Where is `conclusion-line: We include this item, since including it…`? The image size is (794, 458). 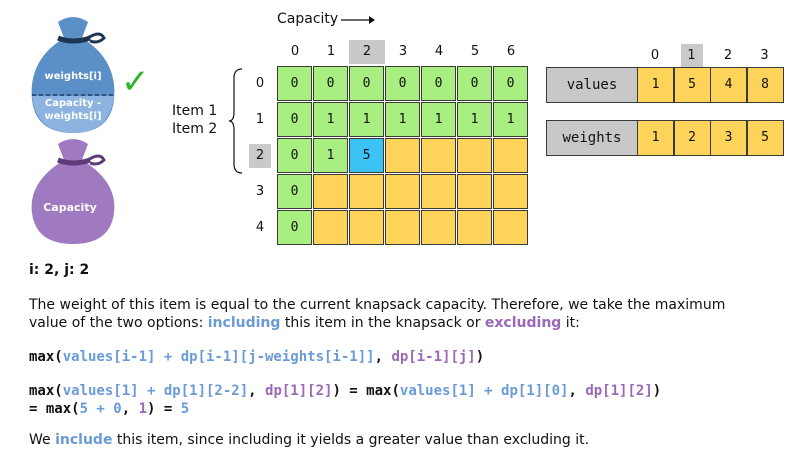
conclusion-line: We include this item, since including it… is located at coordinates (309, 440).